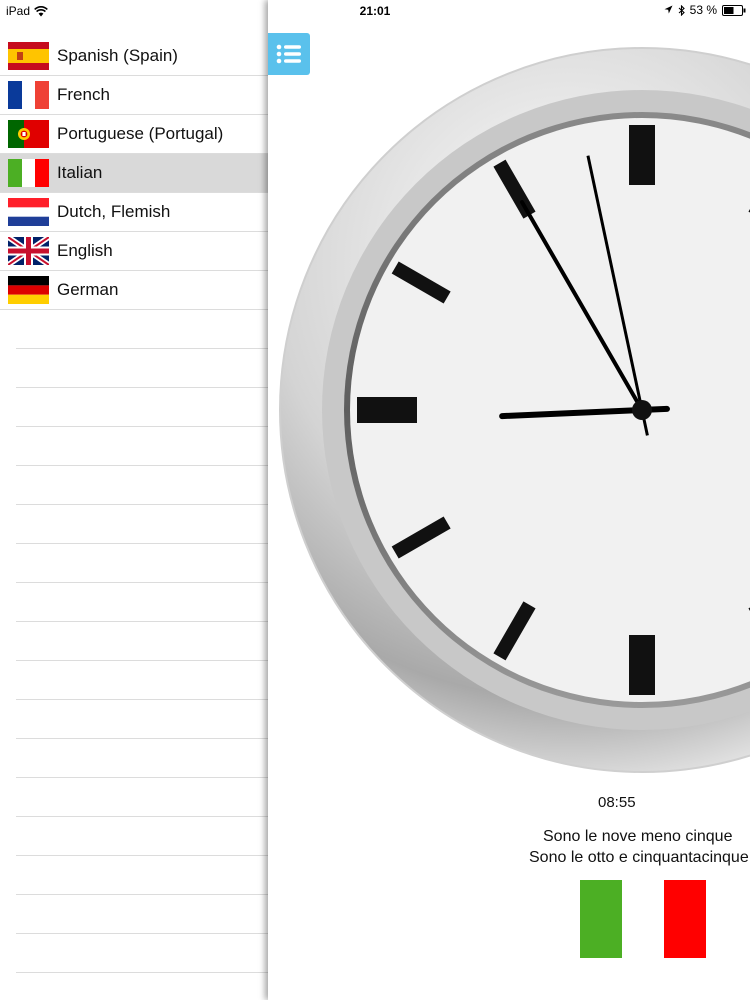 The height and width of the screenshot is (1000, 750). I want to click on netherlands-flag-icon, so click(28, 212).